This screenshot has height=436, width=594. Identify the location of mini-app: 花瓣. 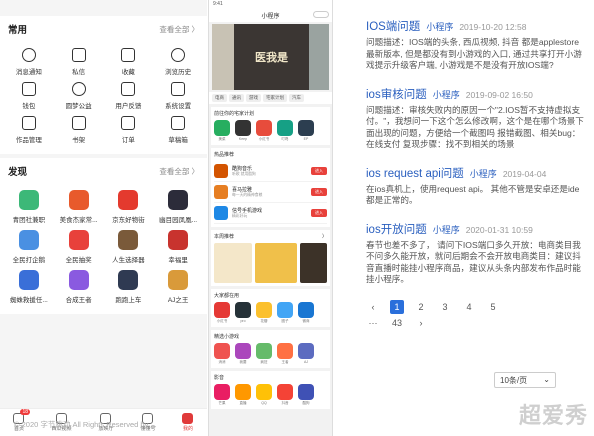
(264, 313).